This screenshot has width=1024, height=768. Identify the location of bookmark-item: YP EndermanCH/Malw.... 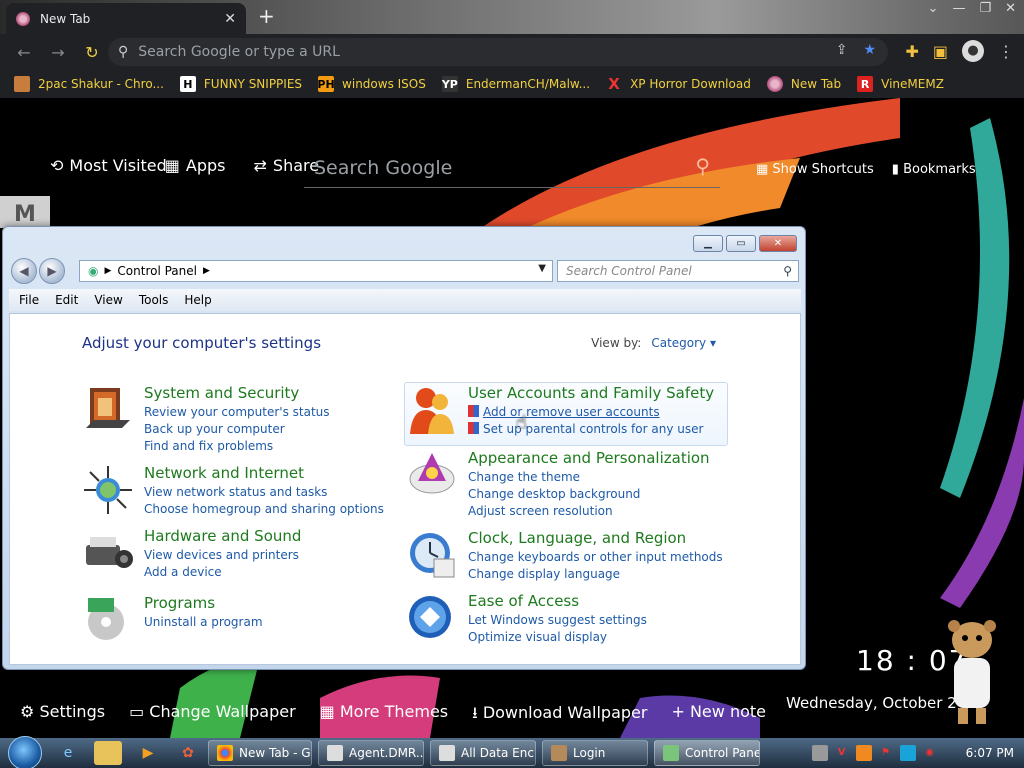
(516, 84).